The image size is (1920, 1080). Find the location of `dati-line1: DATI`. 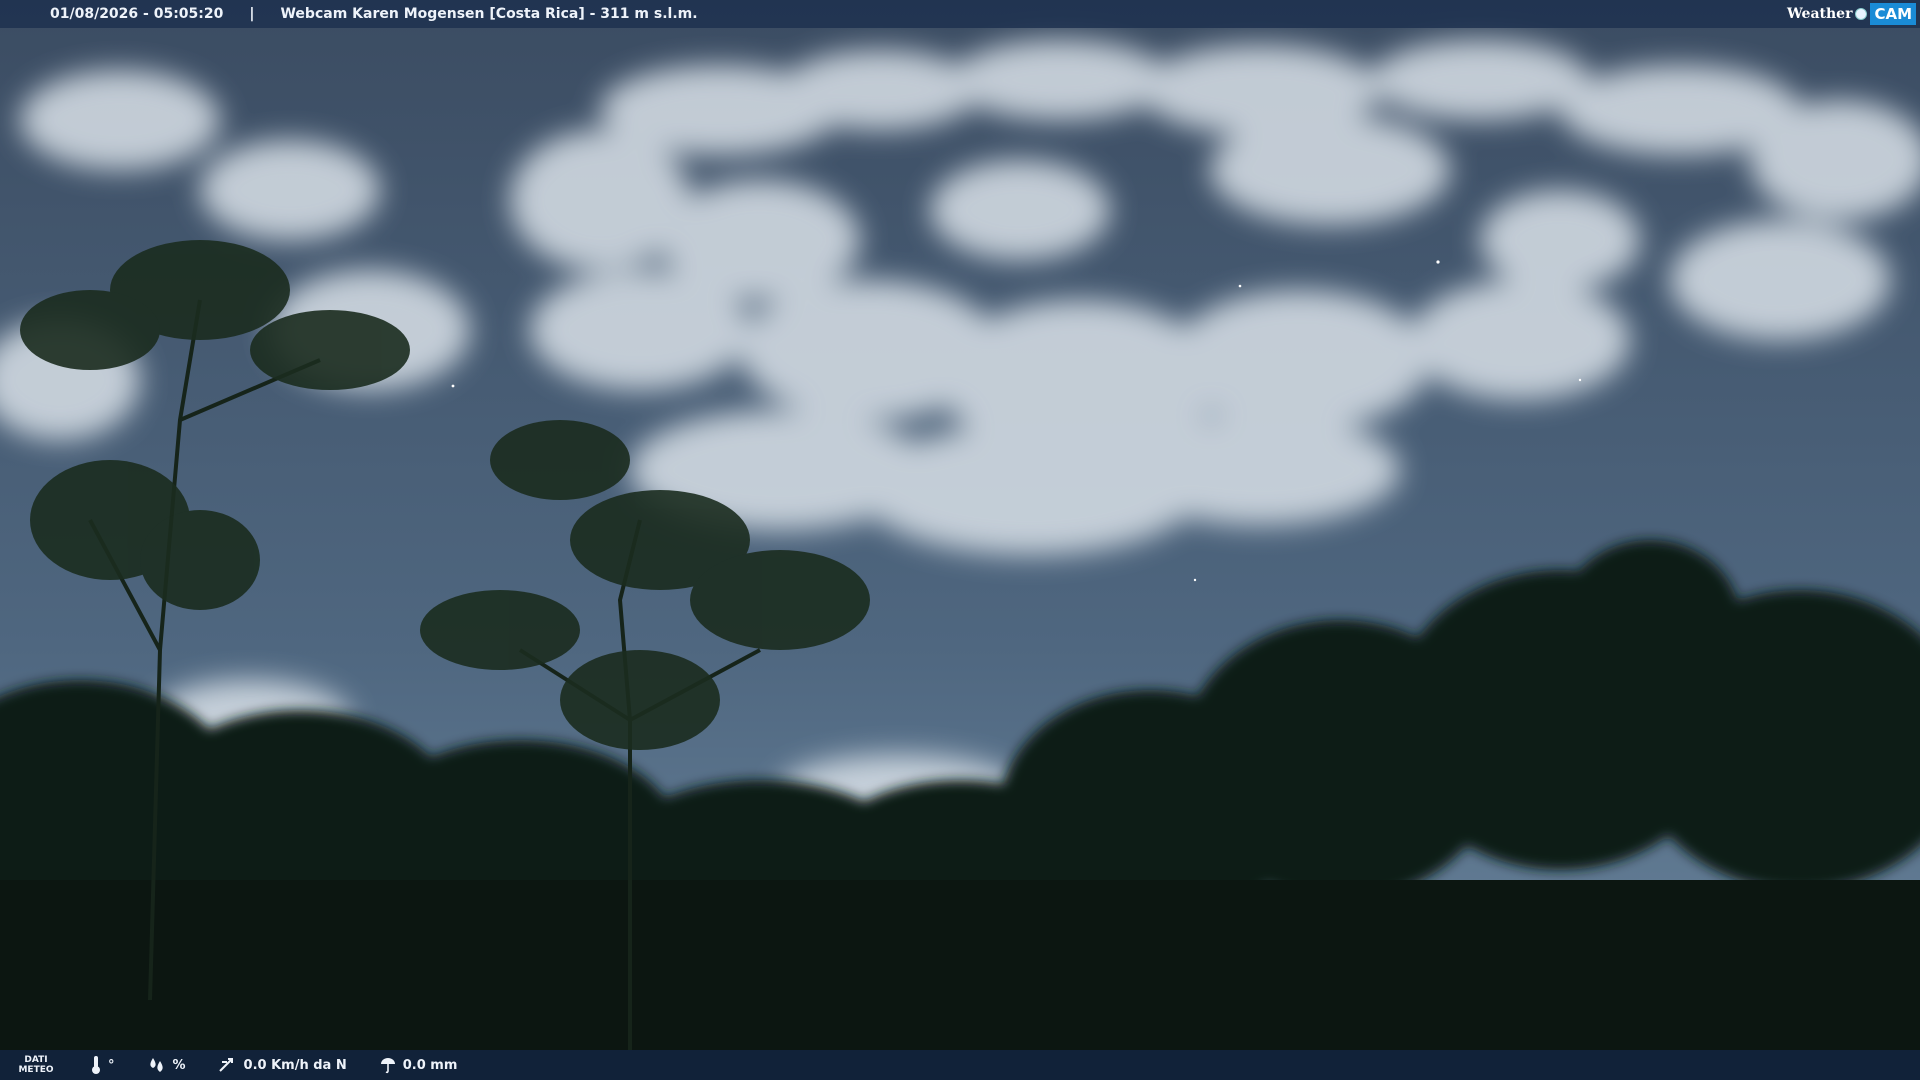

dati-line1: DATI is located at coordinates (36, 1060).